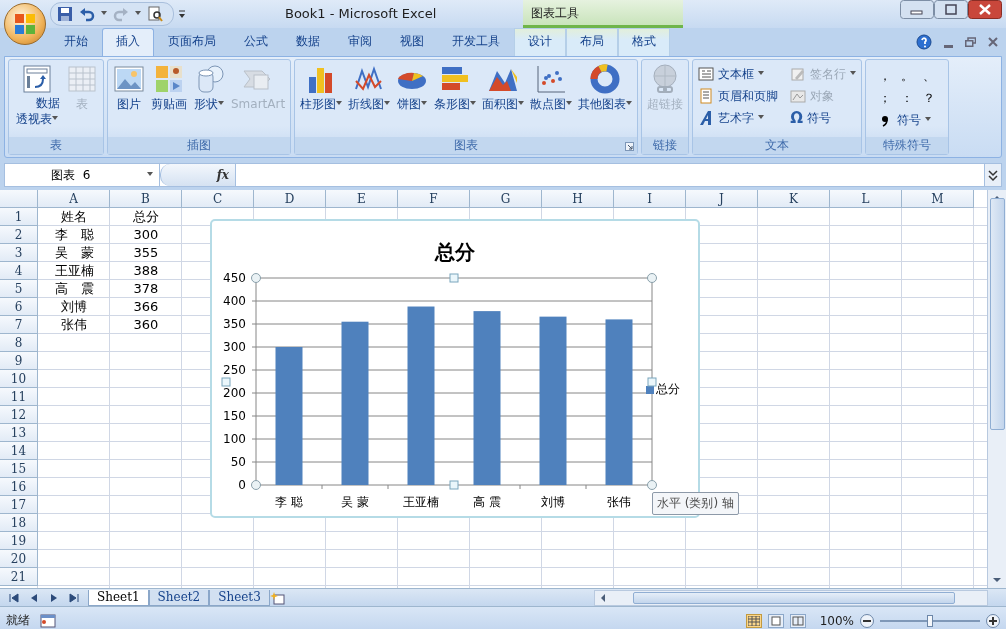 The height and width of the screenshot is (629, 1006). What do you see at coordinates (25, 24) in the screenshot?
I see `office-button` at bounding box center [25, 24].